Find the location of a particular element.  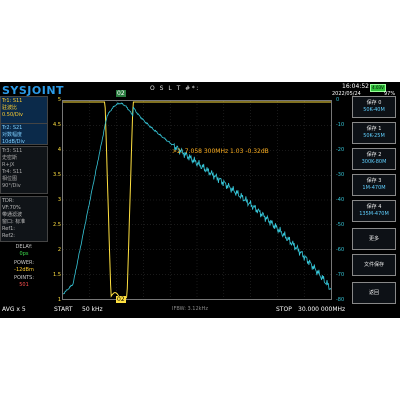

trace4-scale: 90°/Div is located at coordinates (11, 186).